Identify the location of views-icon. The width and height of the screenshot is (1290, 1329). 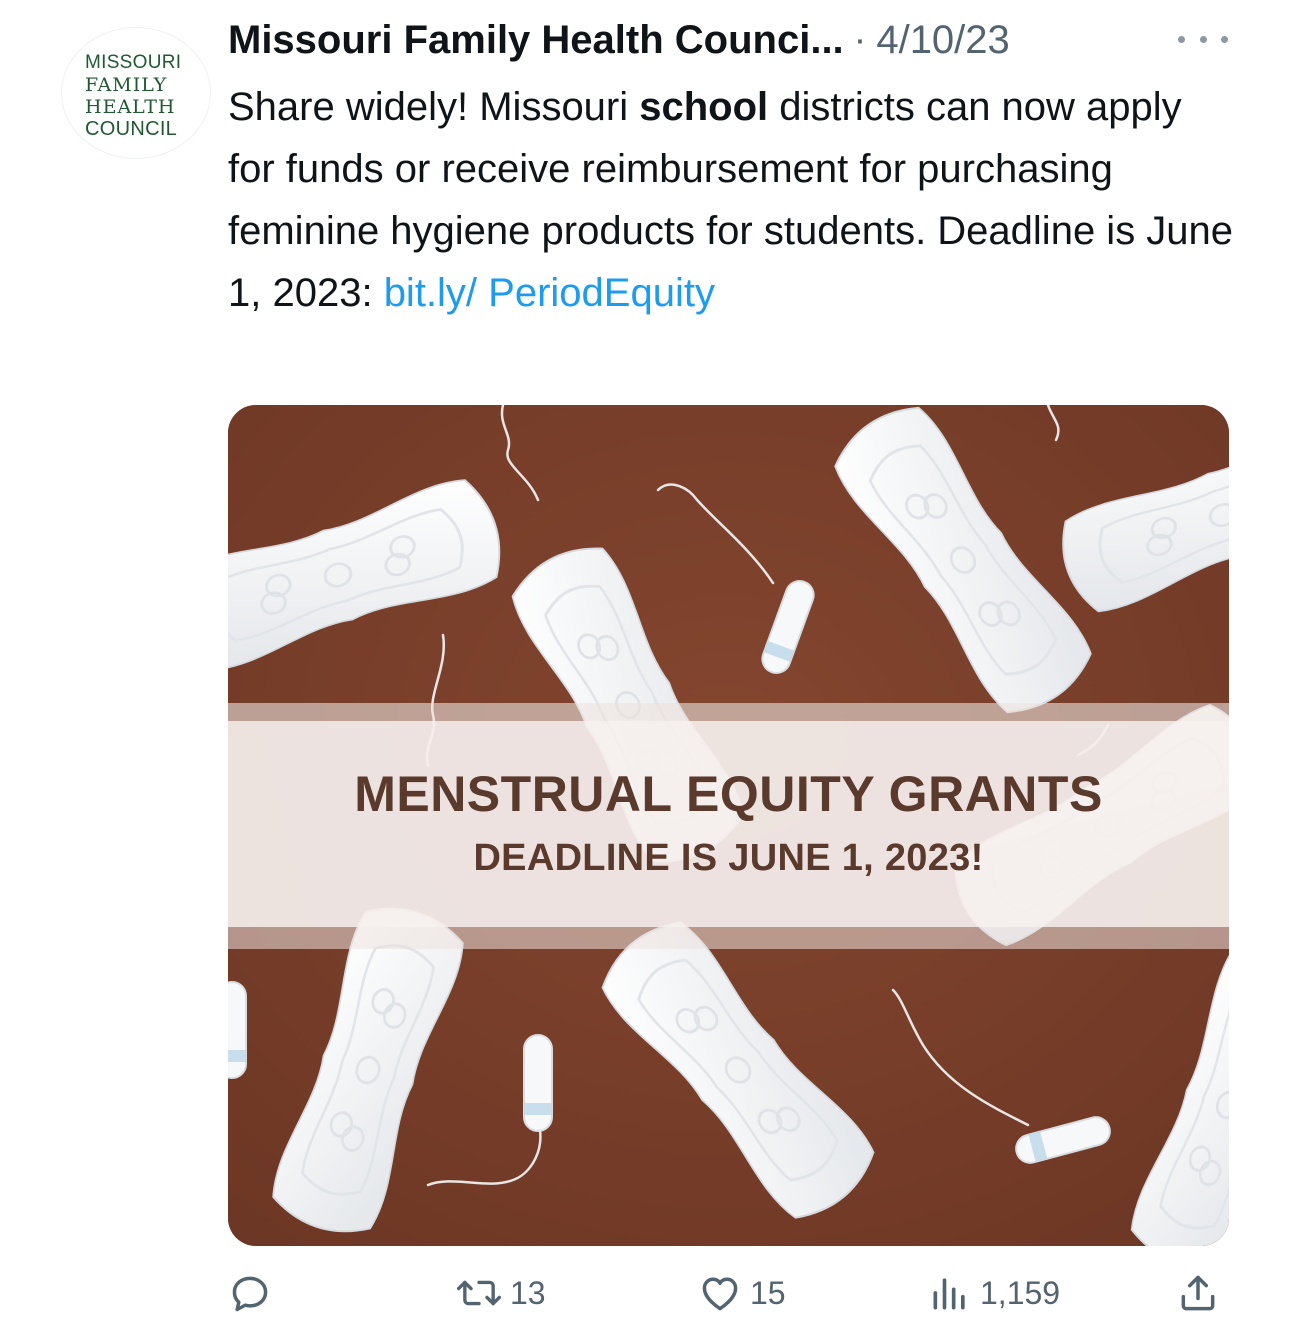
(949, 1294).